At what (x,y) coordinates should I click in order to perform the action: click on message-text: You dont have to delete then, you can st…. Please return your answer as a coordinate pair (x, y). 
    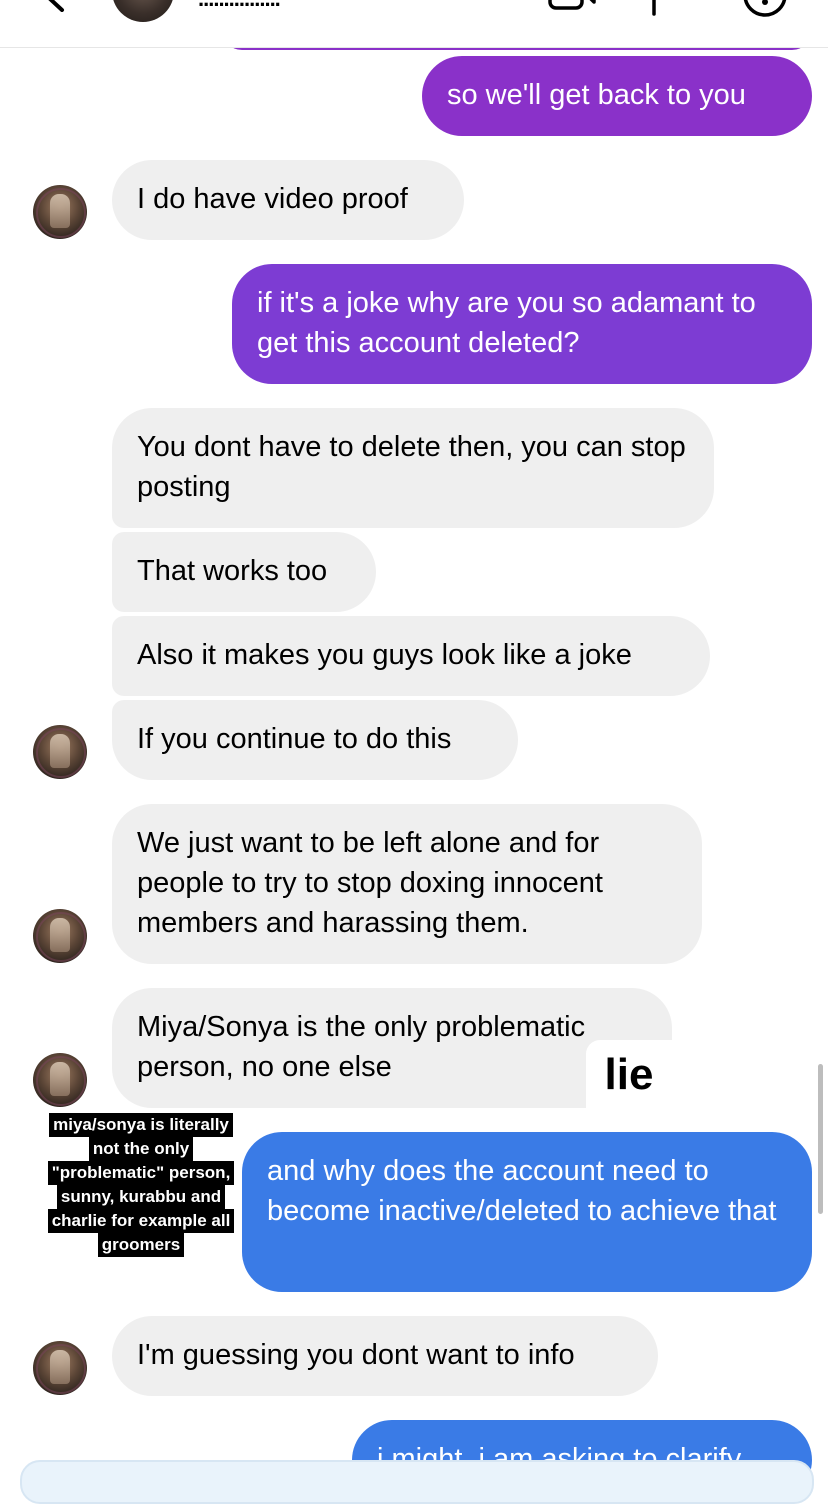
    Looking at the image, I should click on (411, 467).